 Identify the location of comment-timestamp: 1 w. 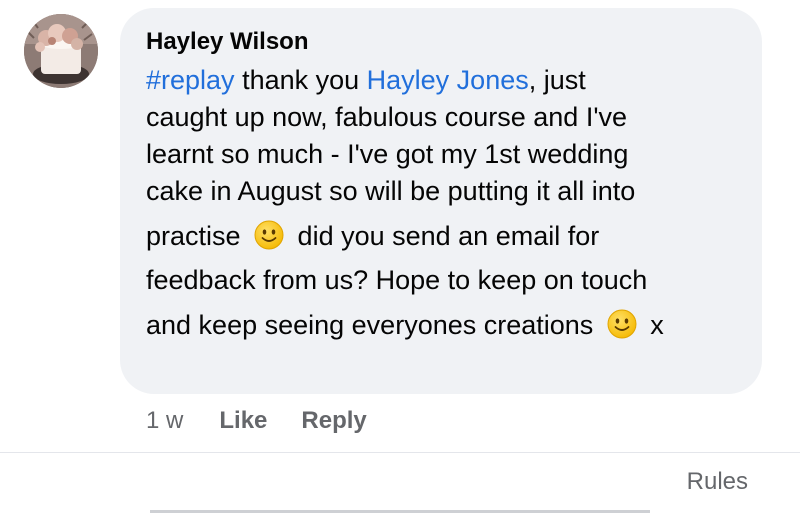
(164, 421).